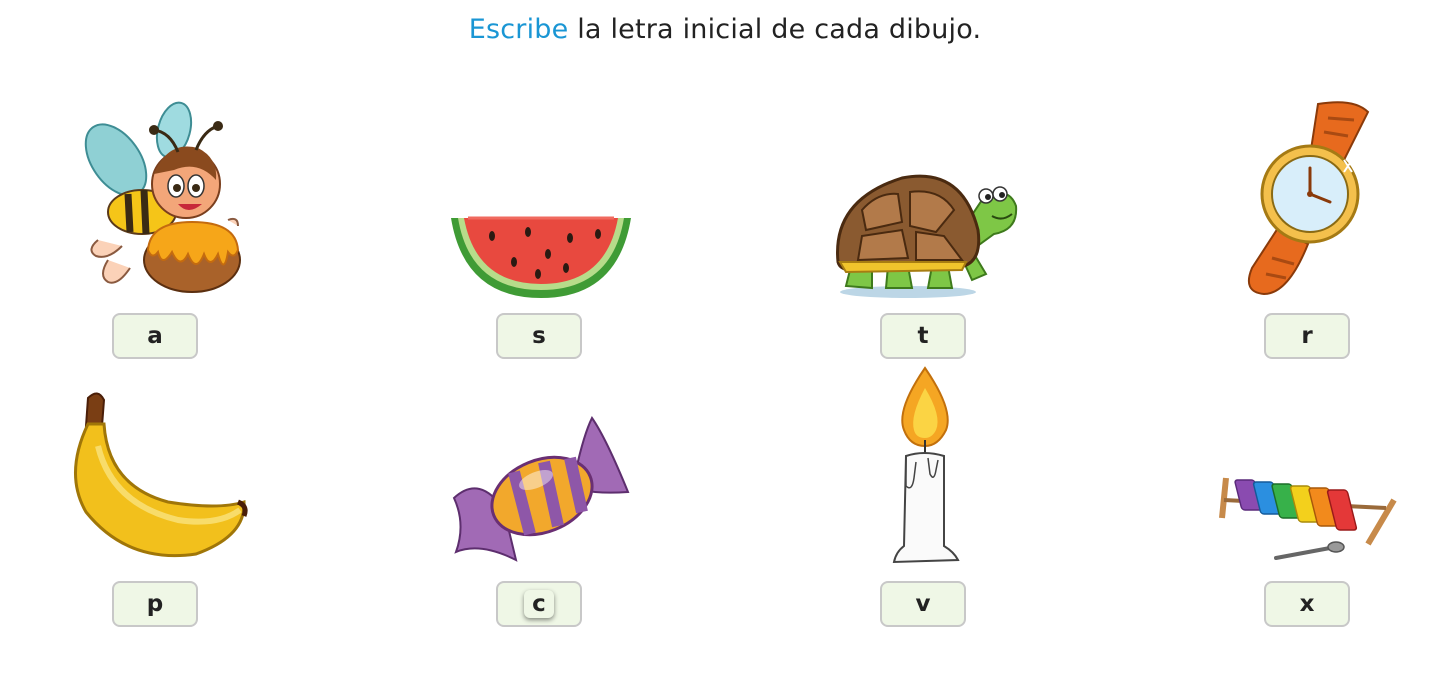 This screenshot has height=680, width=1450. Describe the element at coordinates (541, 257) in the screenshot. I see `watermelon-icon` at that location.